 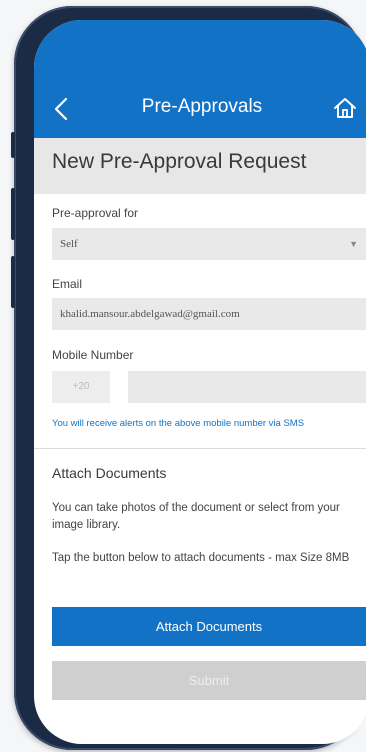 What do you see at coordinates (209, 626) in the screenshot?
I see `attach-documents-button: Attach Documents` at bounding box center [209, 626].